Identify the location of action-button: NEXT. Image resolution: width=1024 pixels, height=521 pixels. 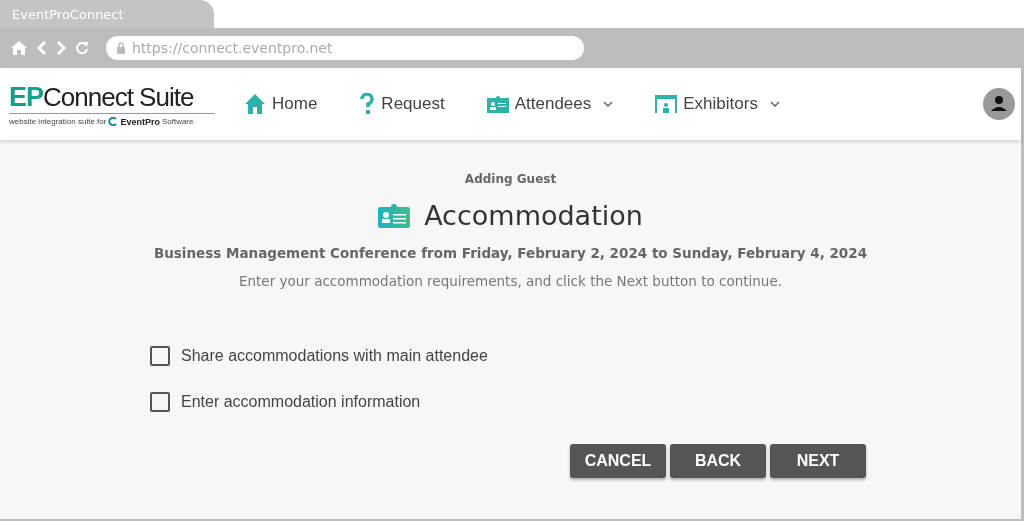
(818, 461).